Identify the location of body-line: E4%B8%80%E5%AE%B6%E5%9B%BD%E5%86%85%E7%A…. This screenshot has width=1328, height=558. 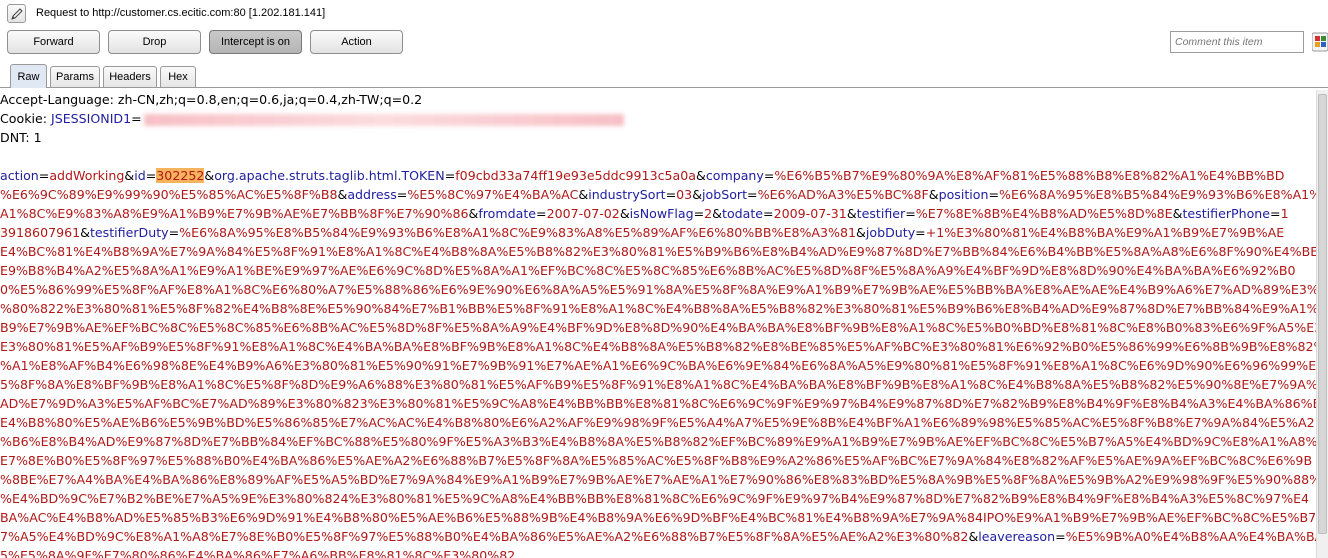
(658, 422).